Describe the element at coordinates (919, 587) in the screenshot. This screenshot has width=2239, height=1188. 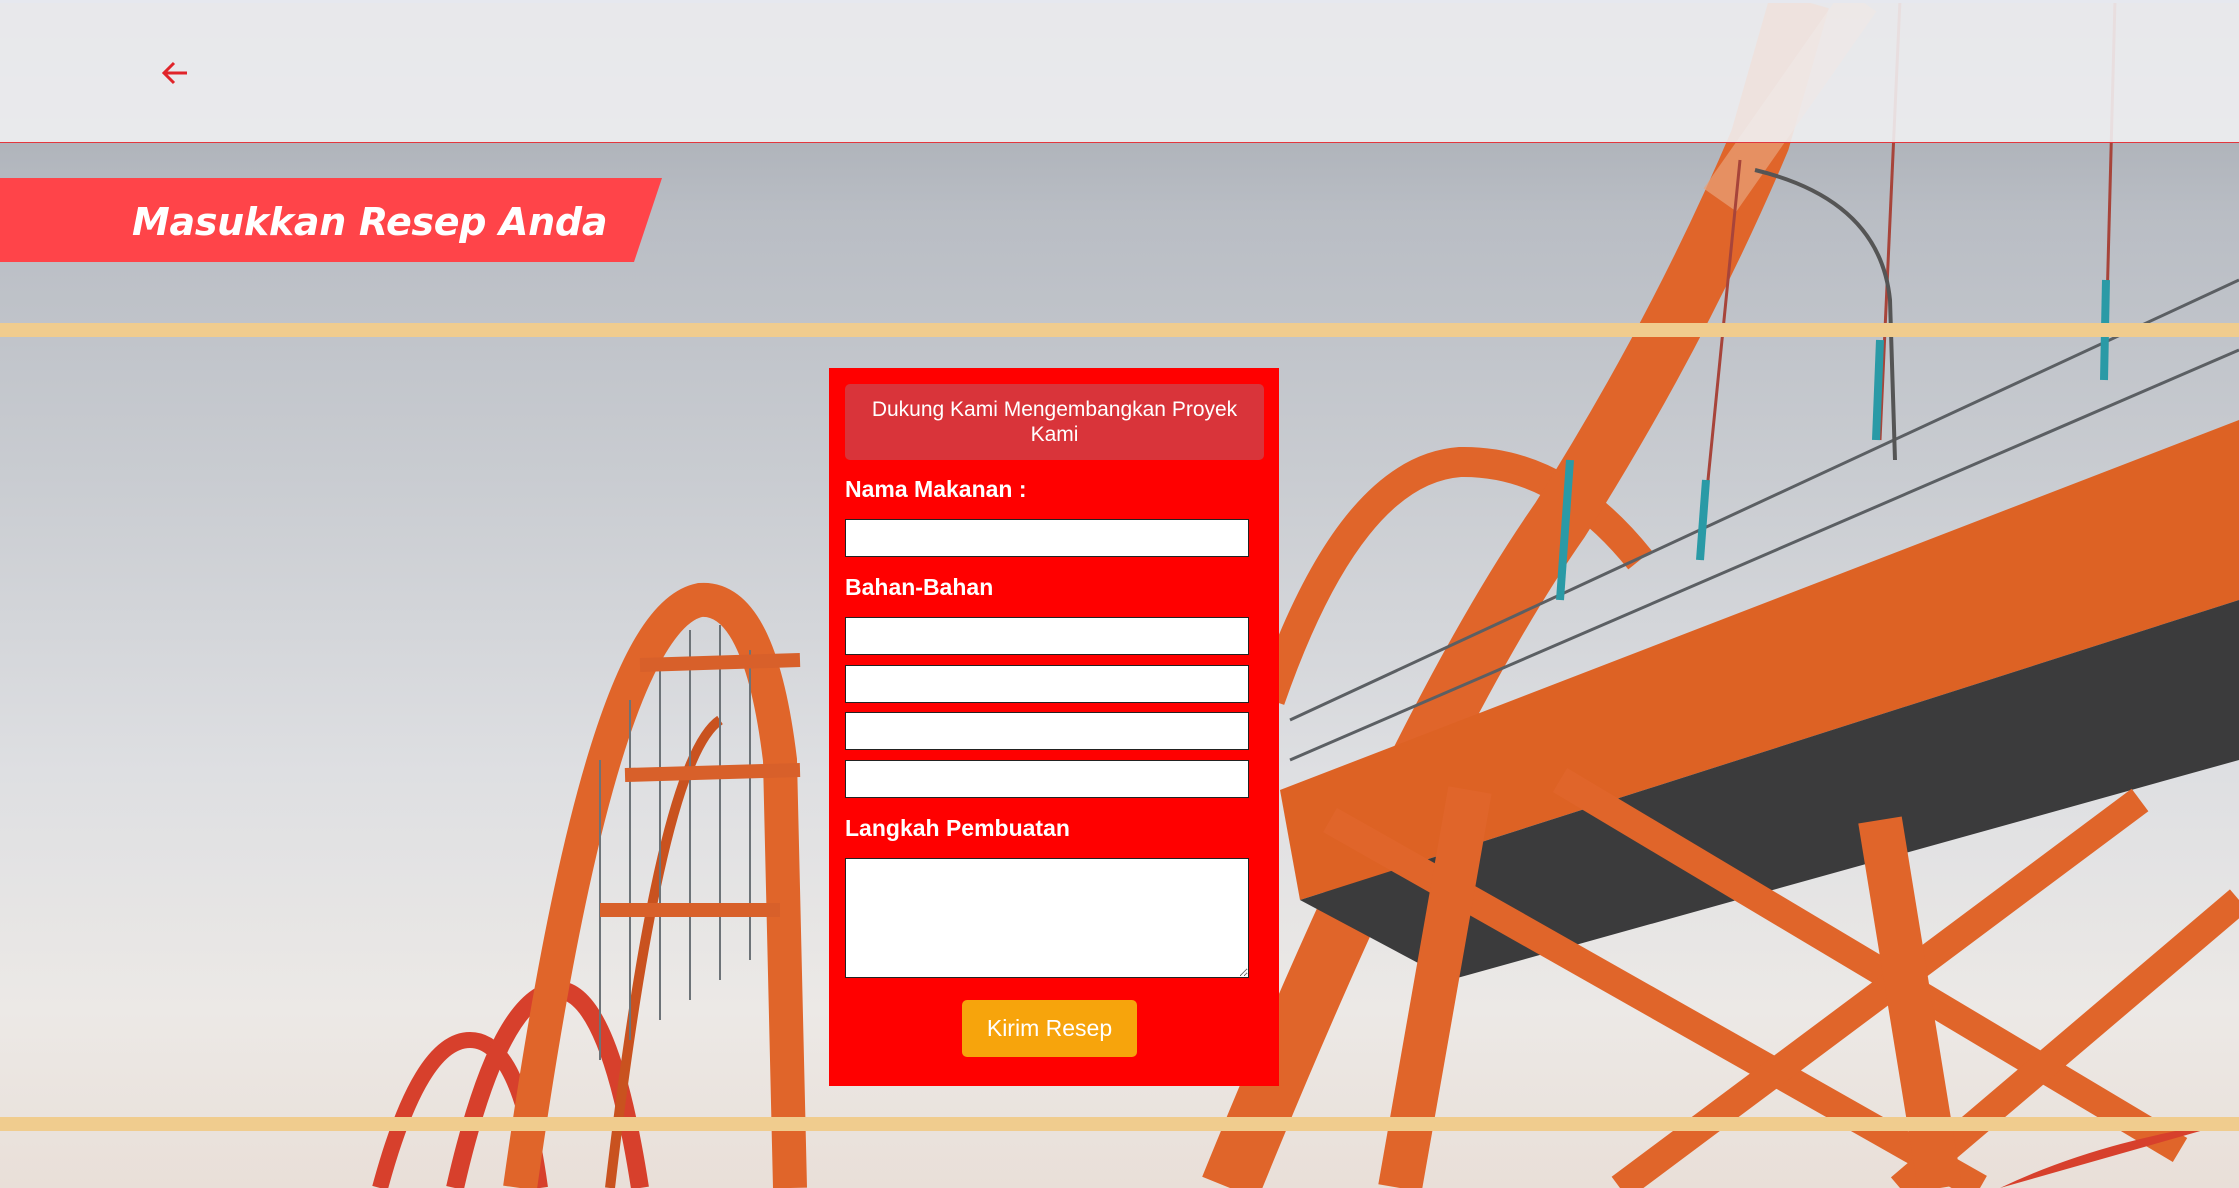
I see `ingredients-label: Bahan-Bahan` at that location.